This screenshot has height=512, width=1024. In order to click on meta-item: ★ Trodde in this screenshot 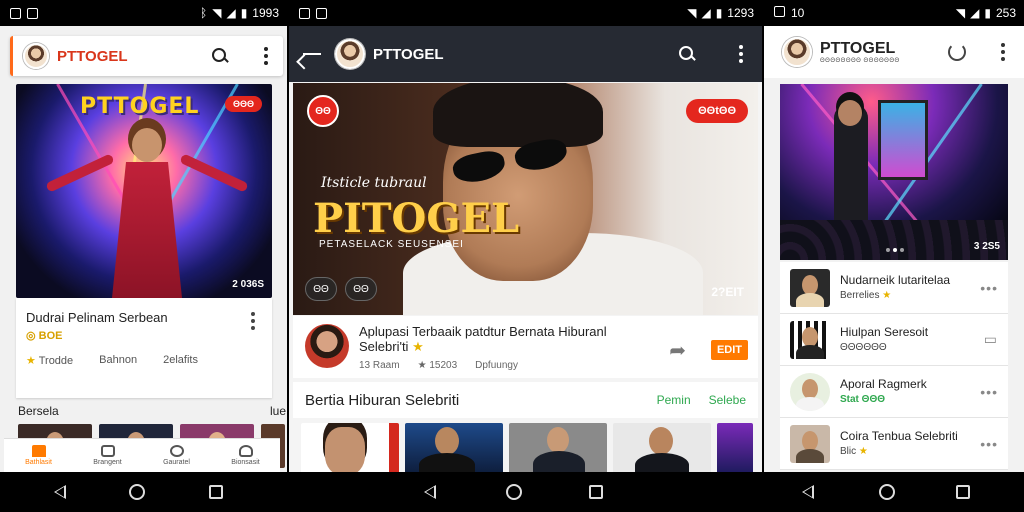, I will do `click(50, 361)`.